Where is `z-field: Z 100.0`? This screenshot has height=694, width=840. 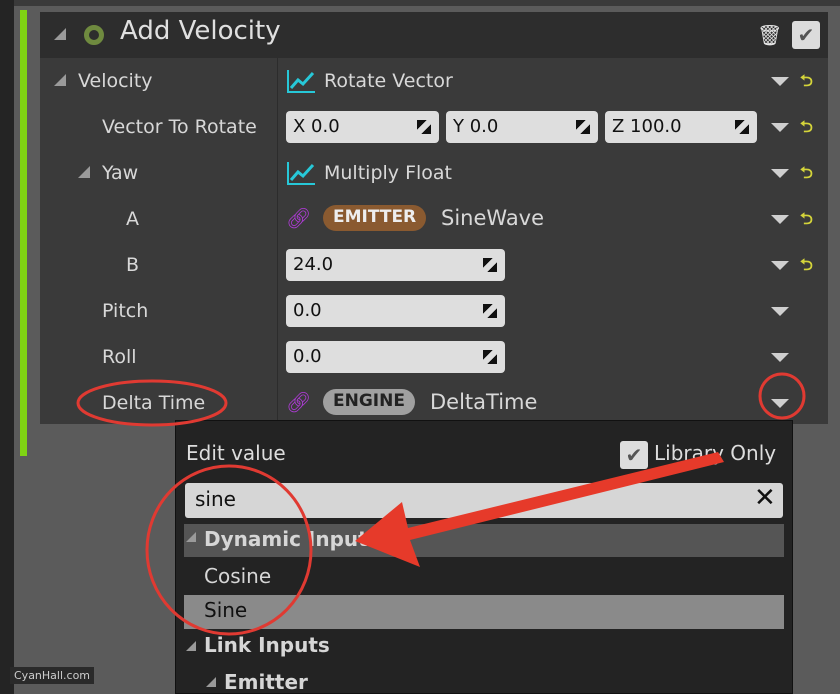 z-field: Z 100.0 is located at coordinates (681, 127).